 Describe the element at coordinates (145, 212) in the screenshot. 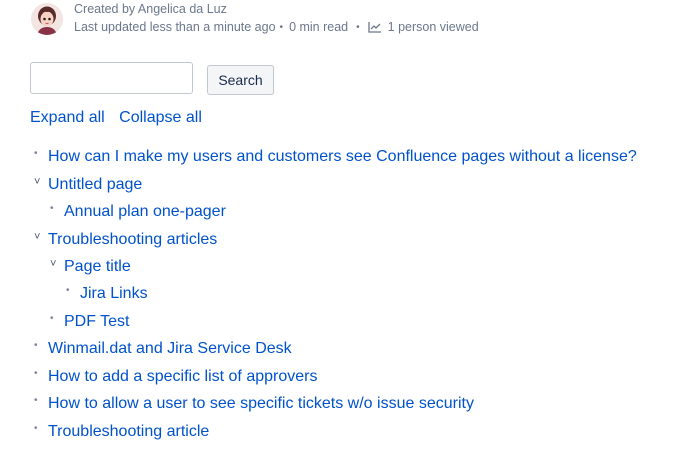

I see `tree-item-link: Annual plan one-pager` at that location.